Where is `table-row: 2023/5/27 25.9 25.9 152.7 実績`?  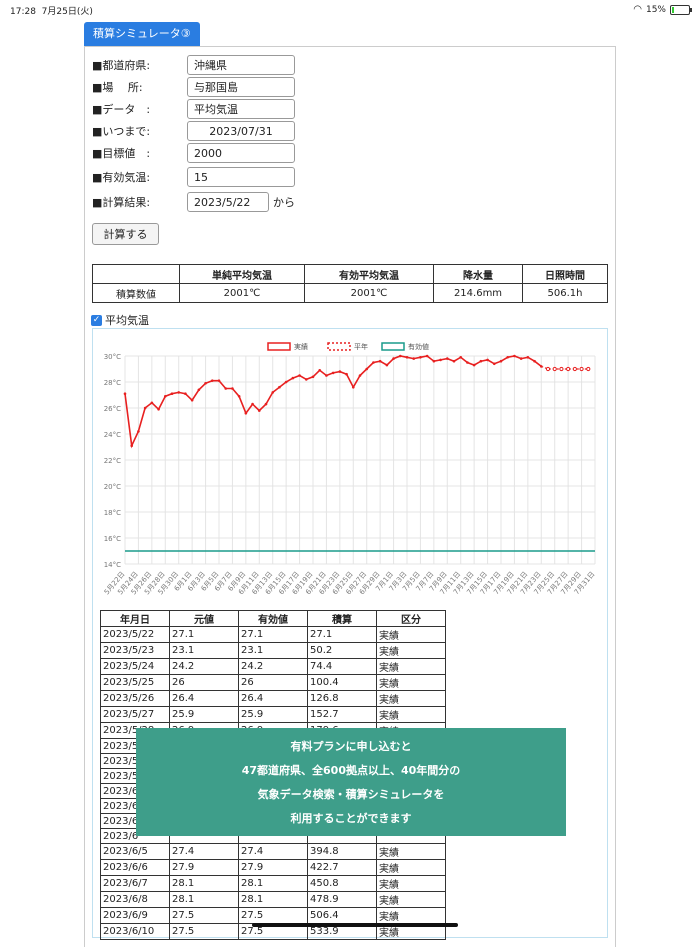 table-row: 2023/5/27 25.9 25.9 152.7 実績 is located at coordinates (273, 714).